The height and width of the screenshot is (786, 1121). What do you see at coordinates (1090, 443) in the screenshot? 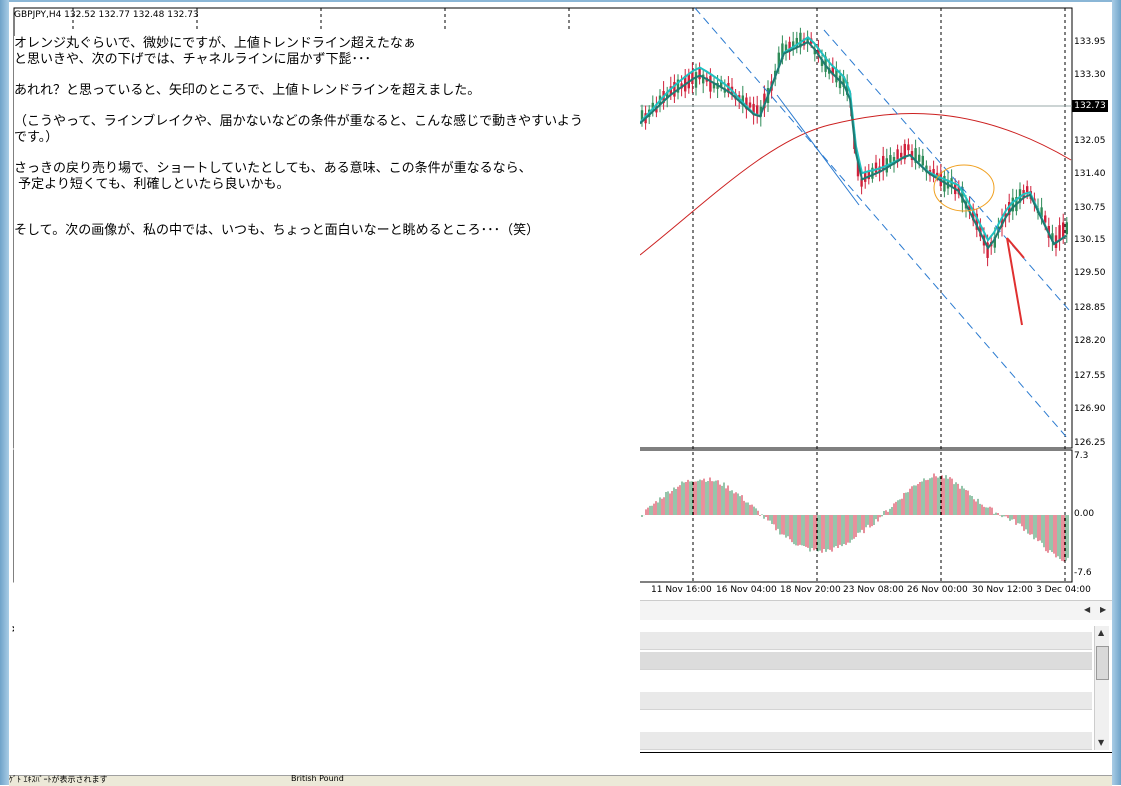
I see `price-tick-label: 126.25` at bounding box center [1090, 443].